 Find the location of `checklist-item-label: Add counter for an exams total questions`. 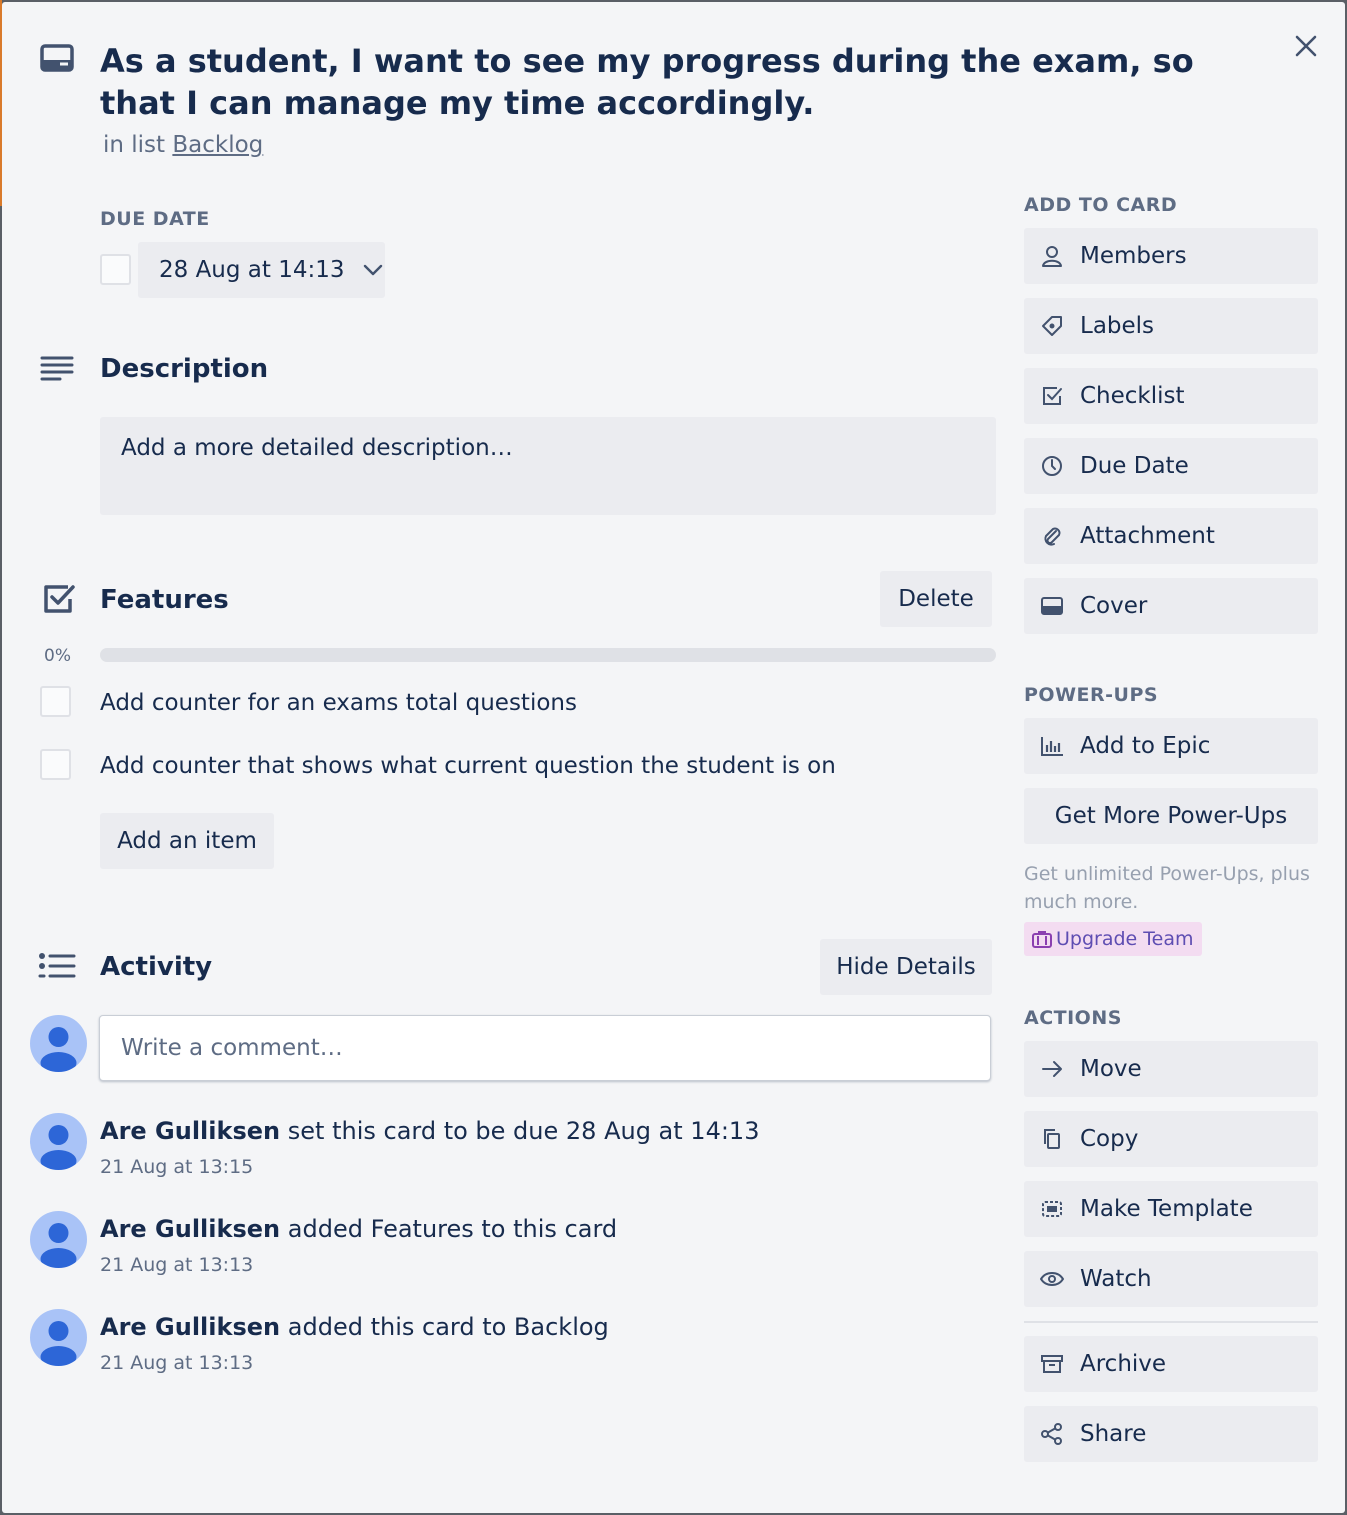

checklist-item-label: Add counter for an exams total questions is located at coordinates (338, 703).